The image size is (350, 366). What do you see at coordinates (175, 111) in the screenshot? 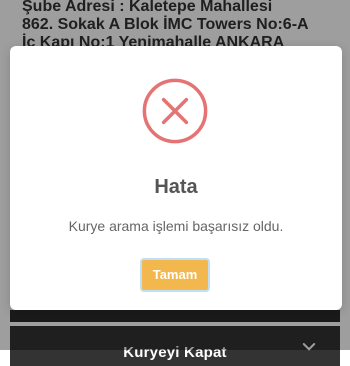
I see `error-x-circle-icon` at bounding box center [175, 111].